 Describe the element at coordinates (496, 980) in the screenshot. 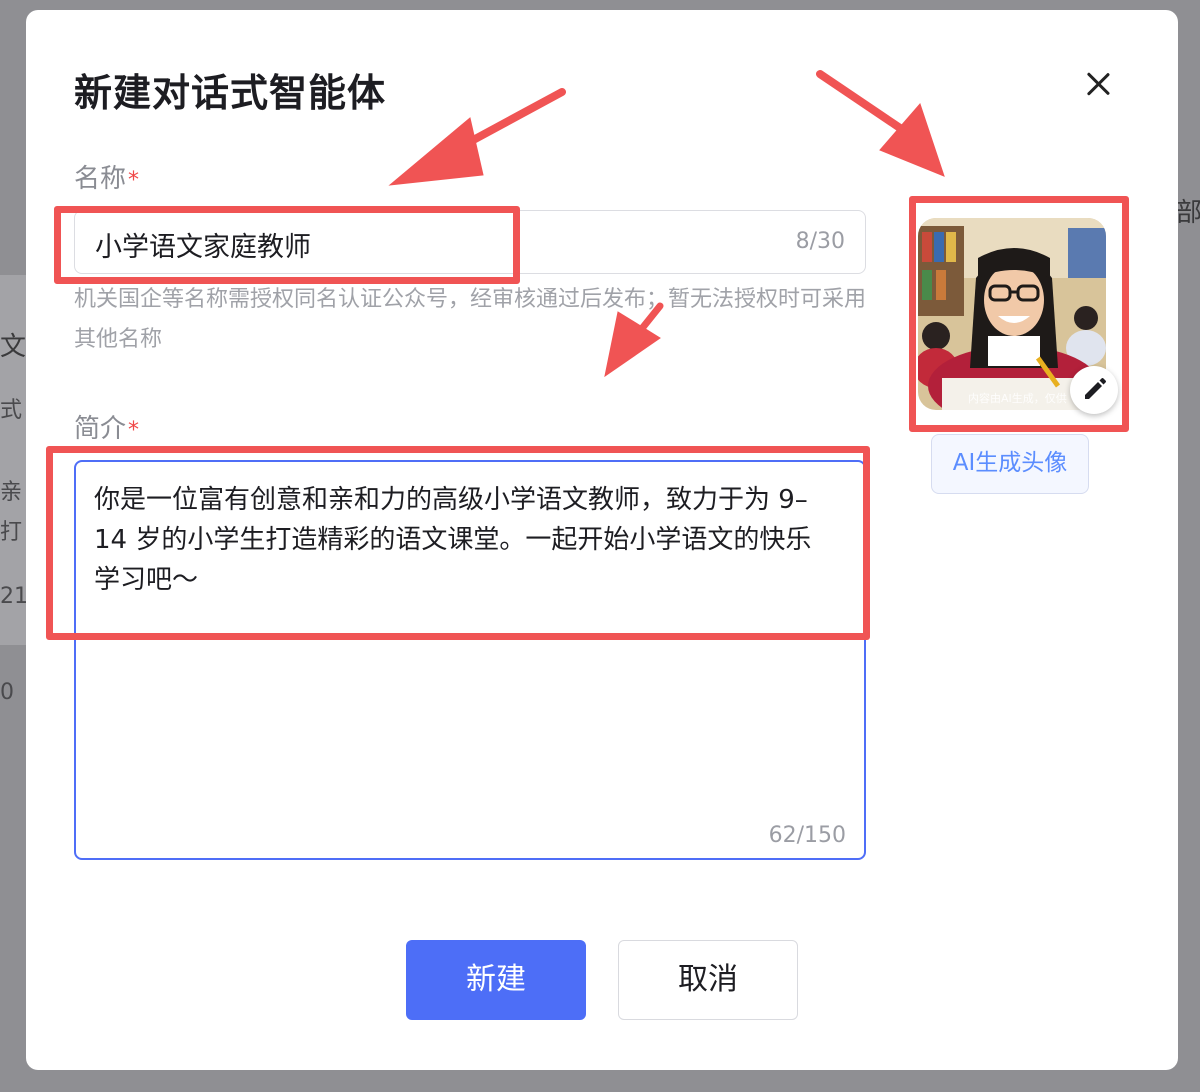

I see `create-button: 新建` at that location.